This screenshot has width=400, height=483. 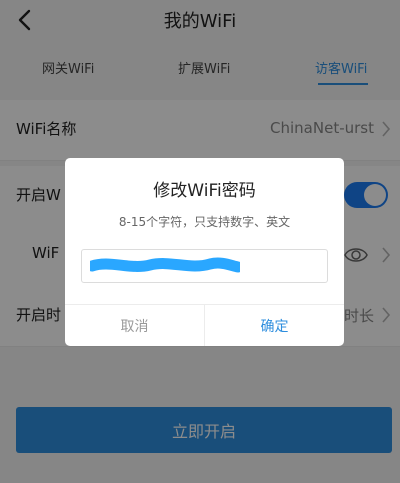 I want to click on dialog-hint: 8-15个字符，只支持数字、英文, so click(x=204, y=222).